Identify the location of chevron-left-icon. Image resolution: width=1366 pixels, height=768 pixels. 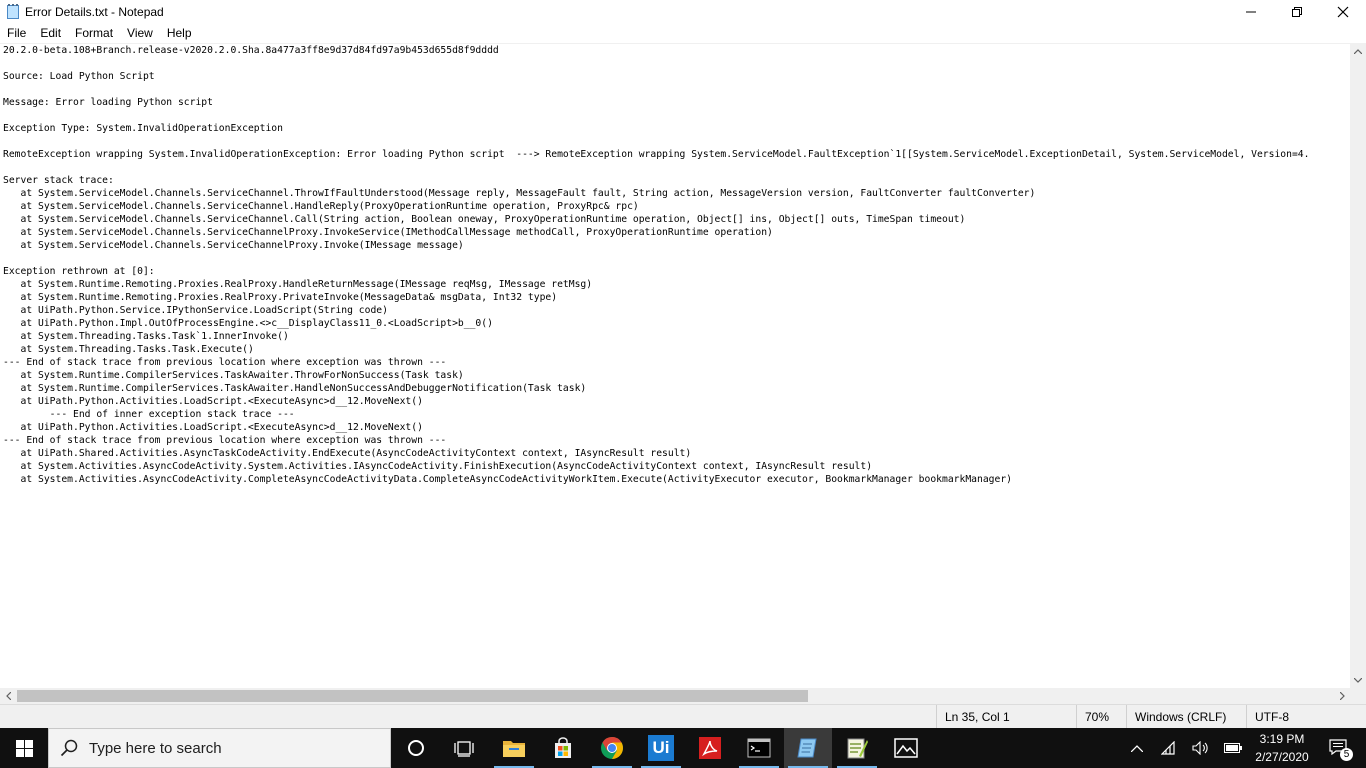
(8, 696).